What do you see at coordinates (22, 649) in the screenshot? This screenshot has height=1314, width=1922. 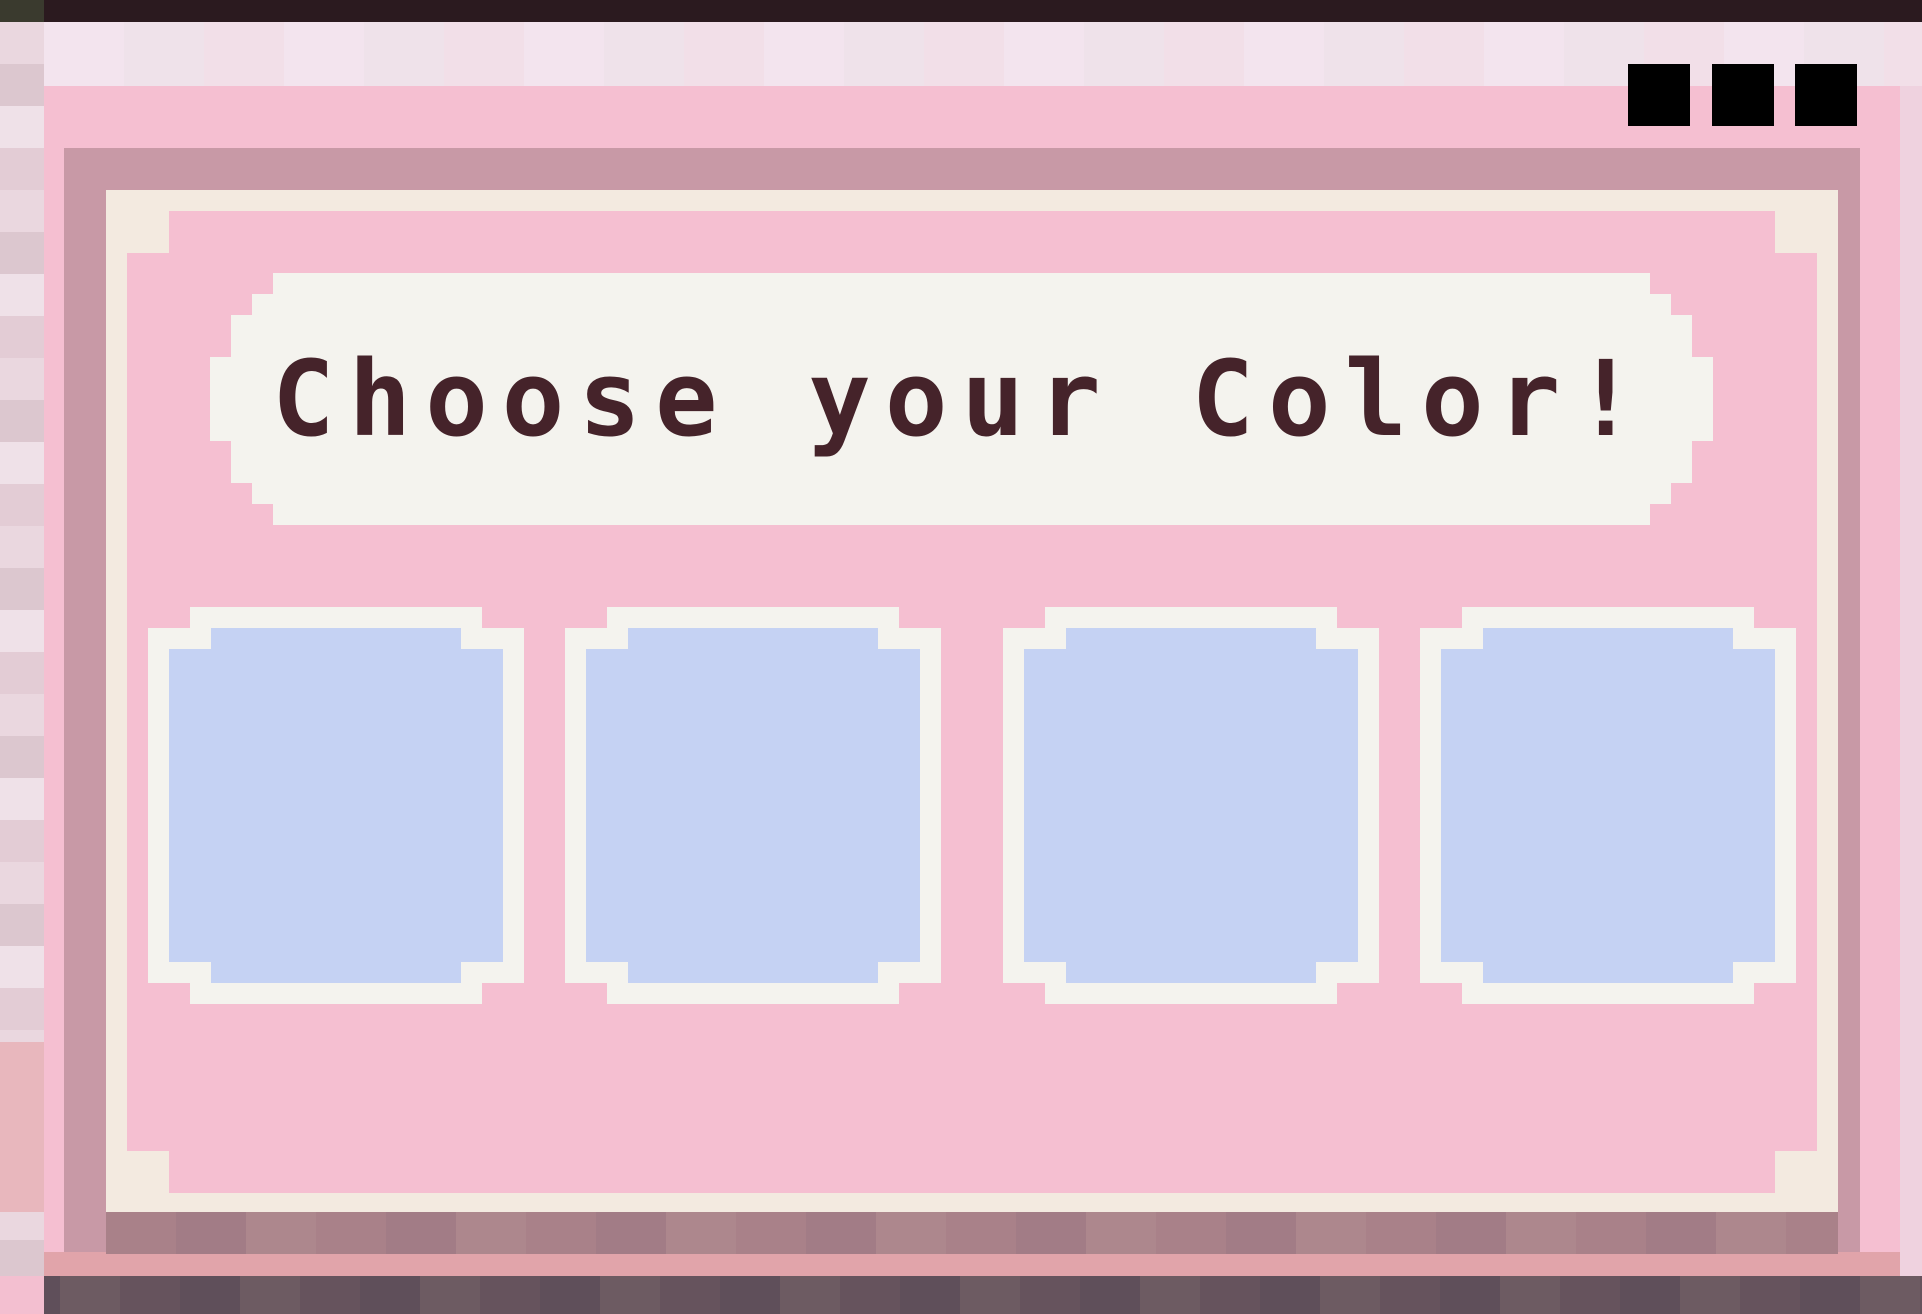 I see `left-border-strip` at bounding box center [22, 649].